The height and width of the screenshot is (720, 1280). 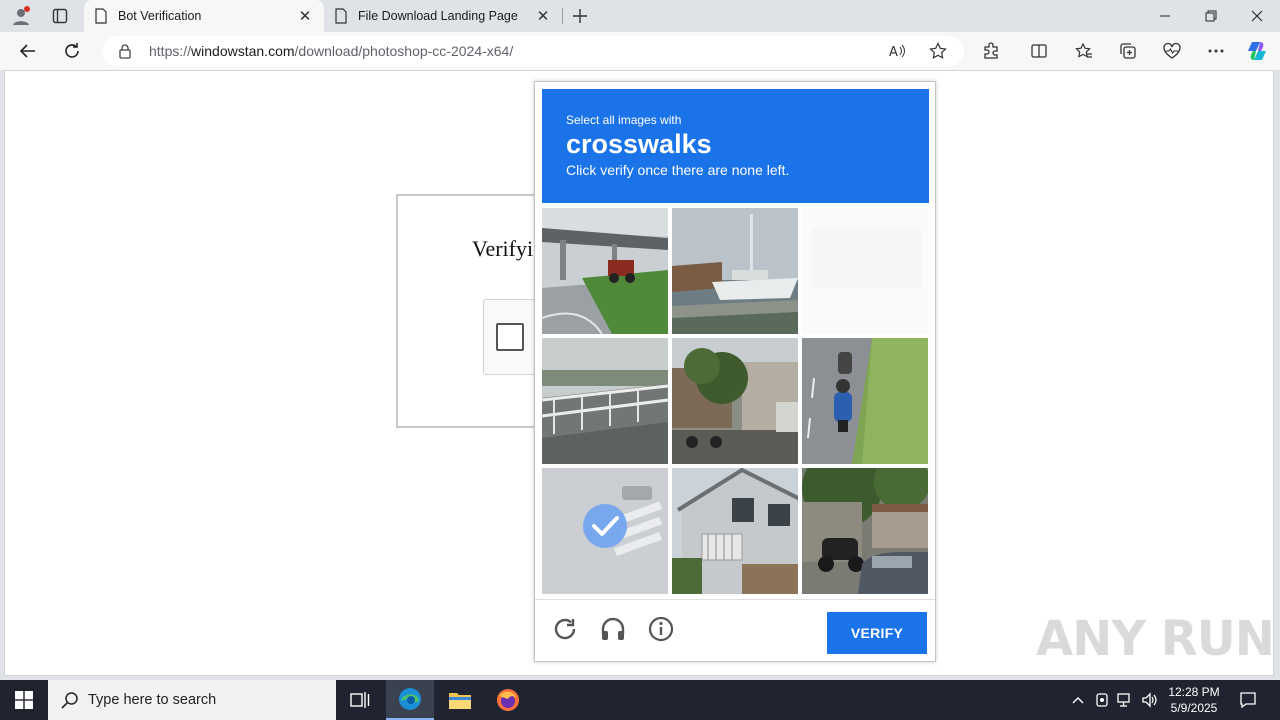 I want to click on audio-challenge-button, so click(x=613, y=629).